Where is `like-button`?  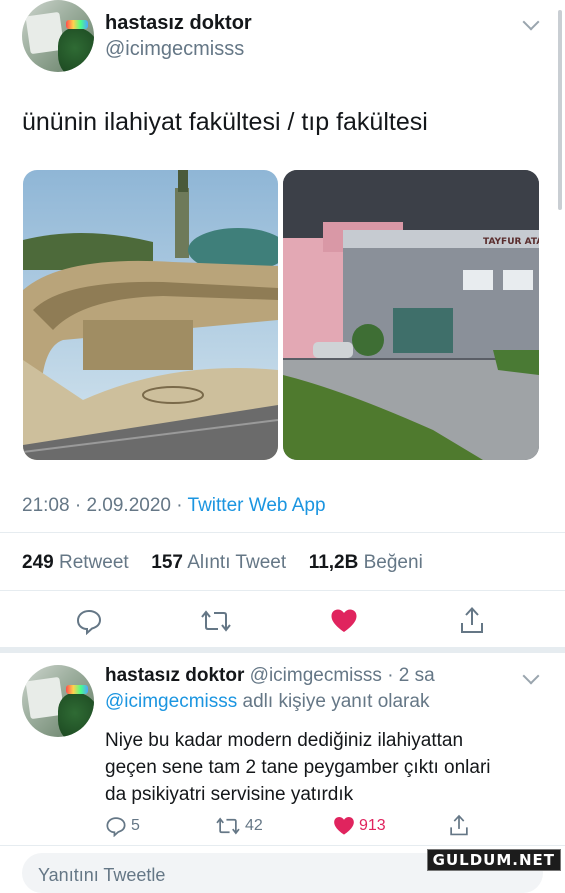 like-button is located at coordinates (344, 621).